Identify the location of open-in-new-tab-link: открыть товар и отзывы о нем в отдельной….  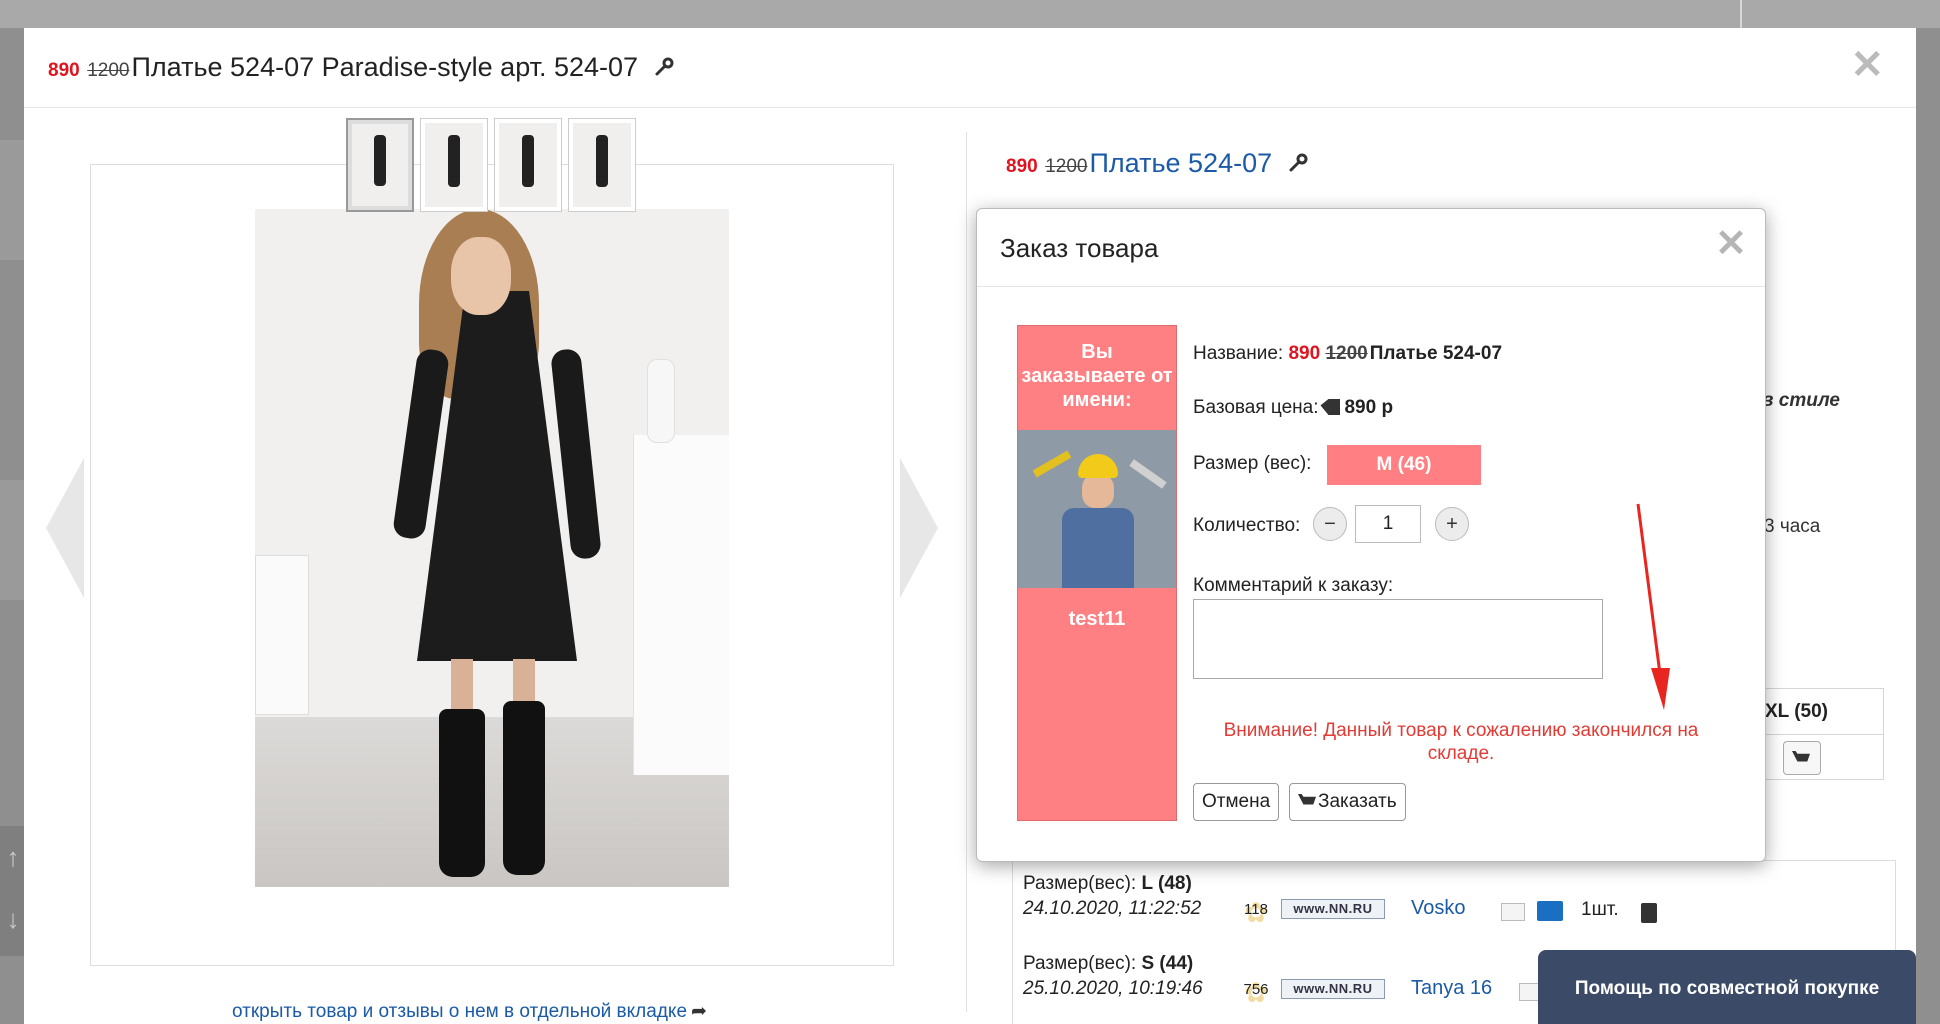
(469, 1011).